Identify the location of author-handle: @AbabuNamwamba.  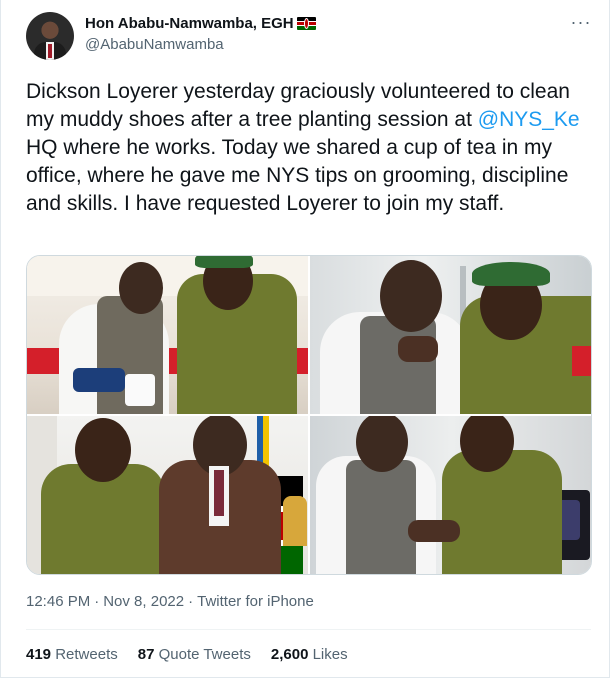
(154, 44).